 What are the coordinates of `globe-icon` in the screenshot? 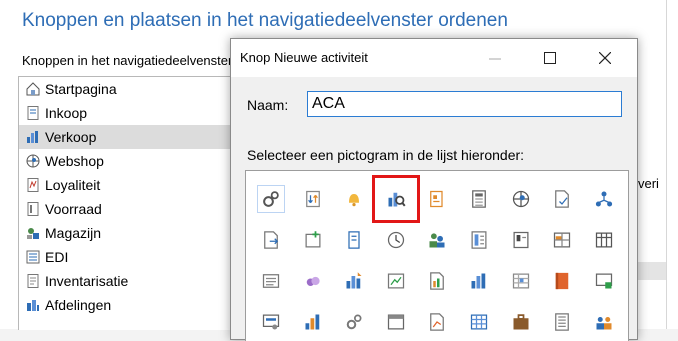 It's located at (33, 161).